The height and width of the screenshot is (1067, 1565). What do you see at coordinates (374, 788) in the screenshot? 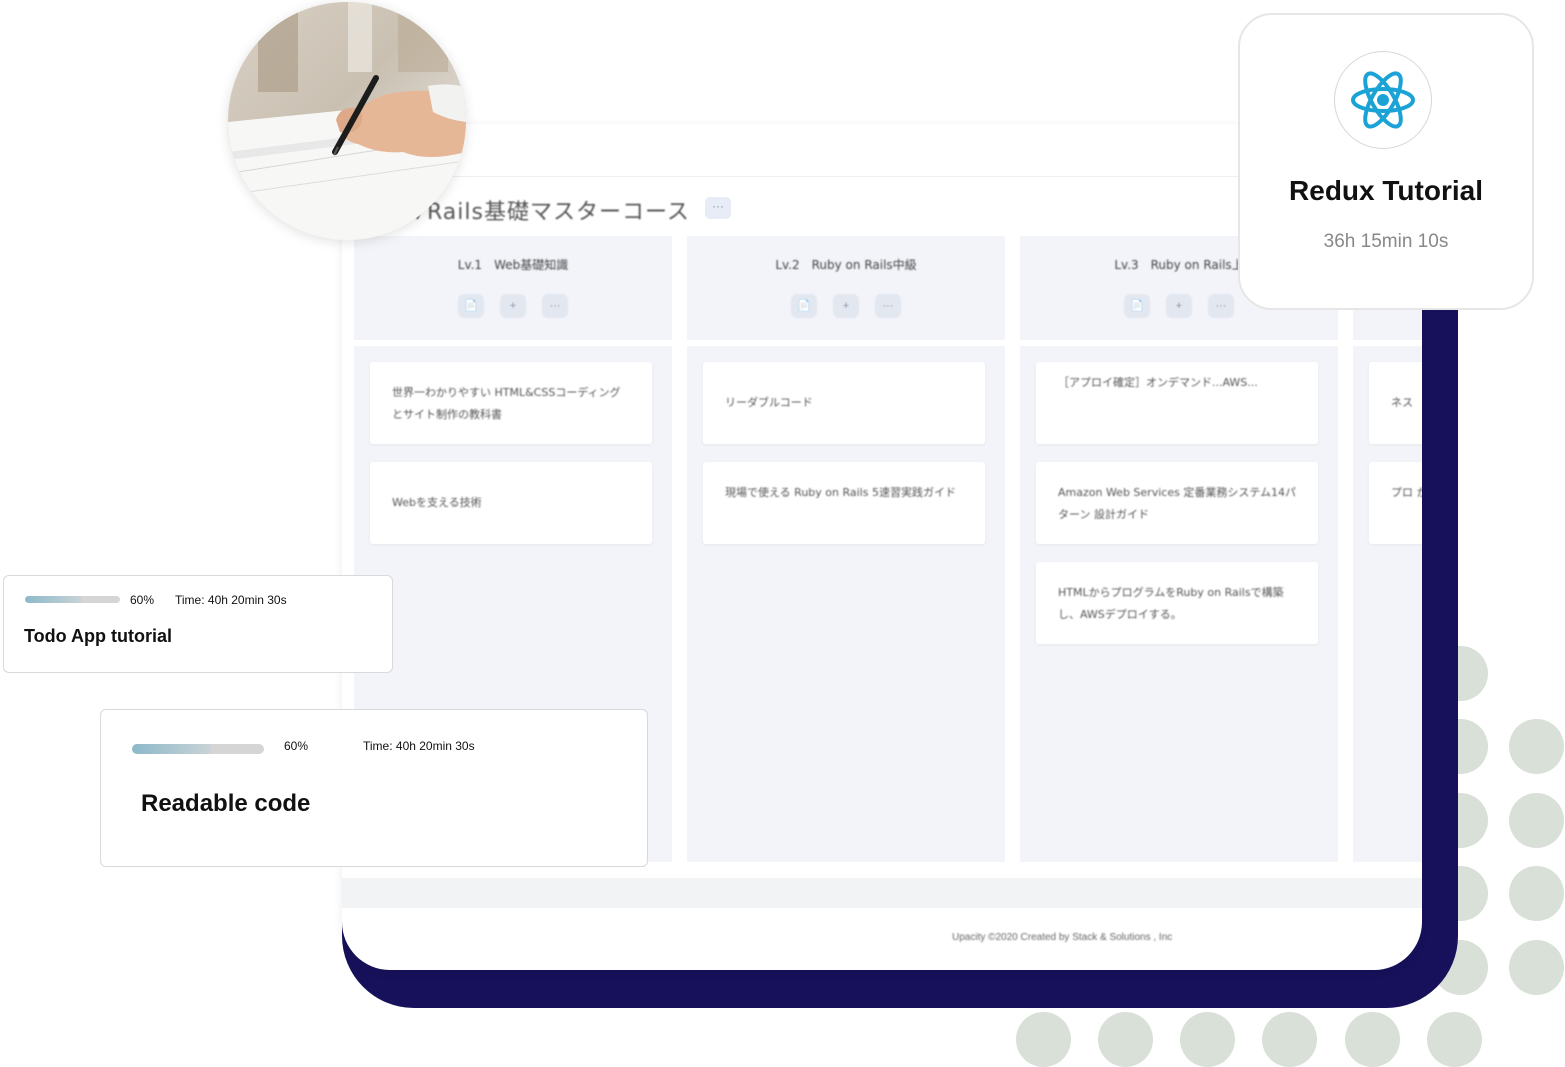
I see `readable-code-course-card: 60% Time: 40h 20min 30s Readable code` at bounding box center [374, 788].